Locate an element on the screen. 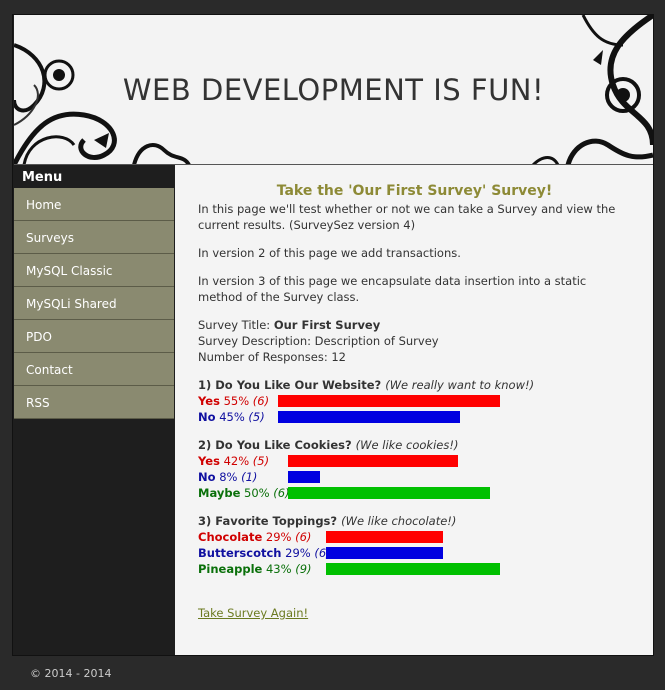 The width and height of the screenshot is (665, 690). answer-label: Butterscotch is located at coordinates (240, 553).